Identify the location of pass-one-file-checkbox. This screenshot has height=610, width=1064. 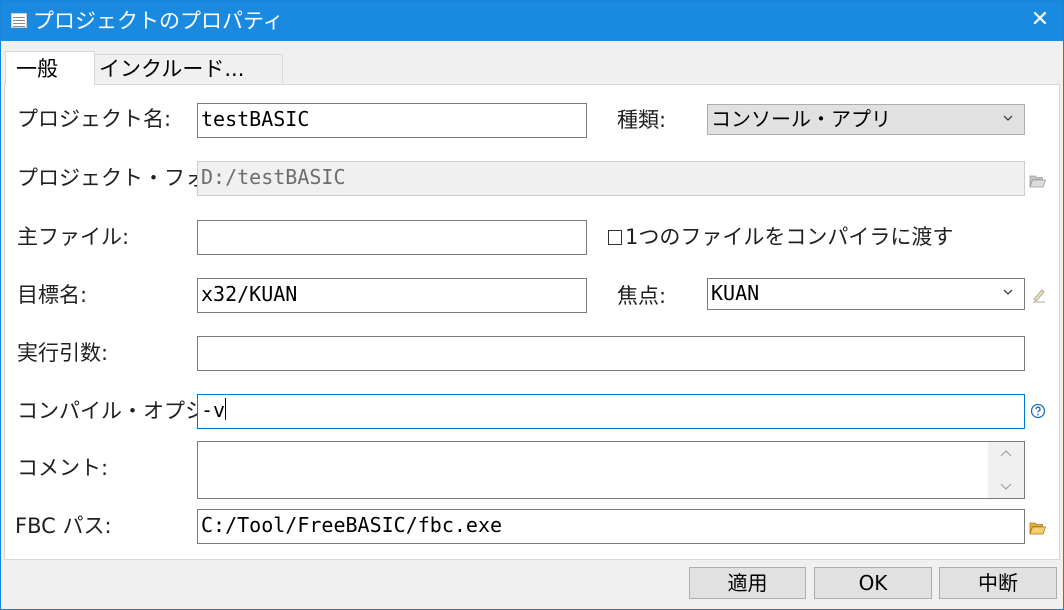
(615, 237).